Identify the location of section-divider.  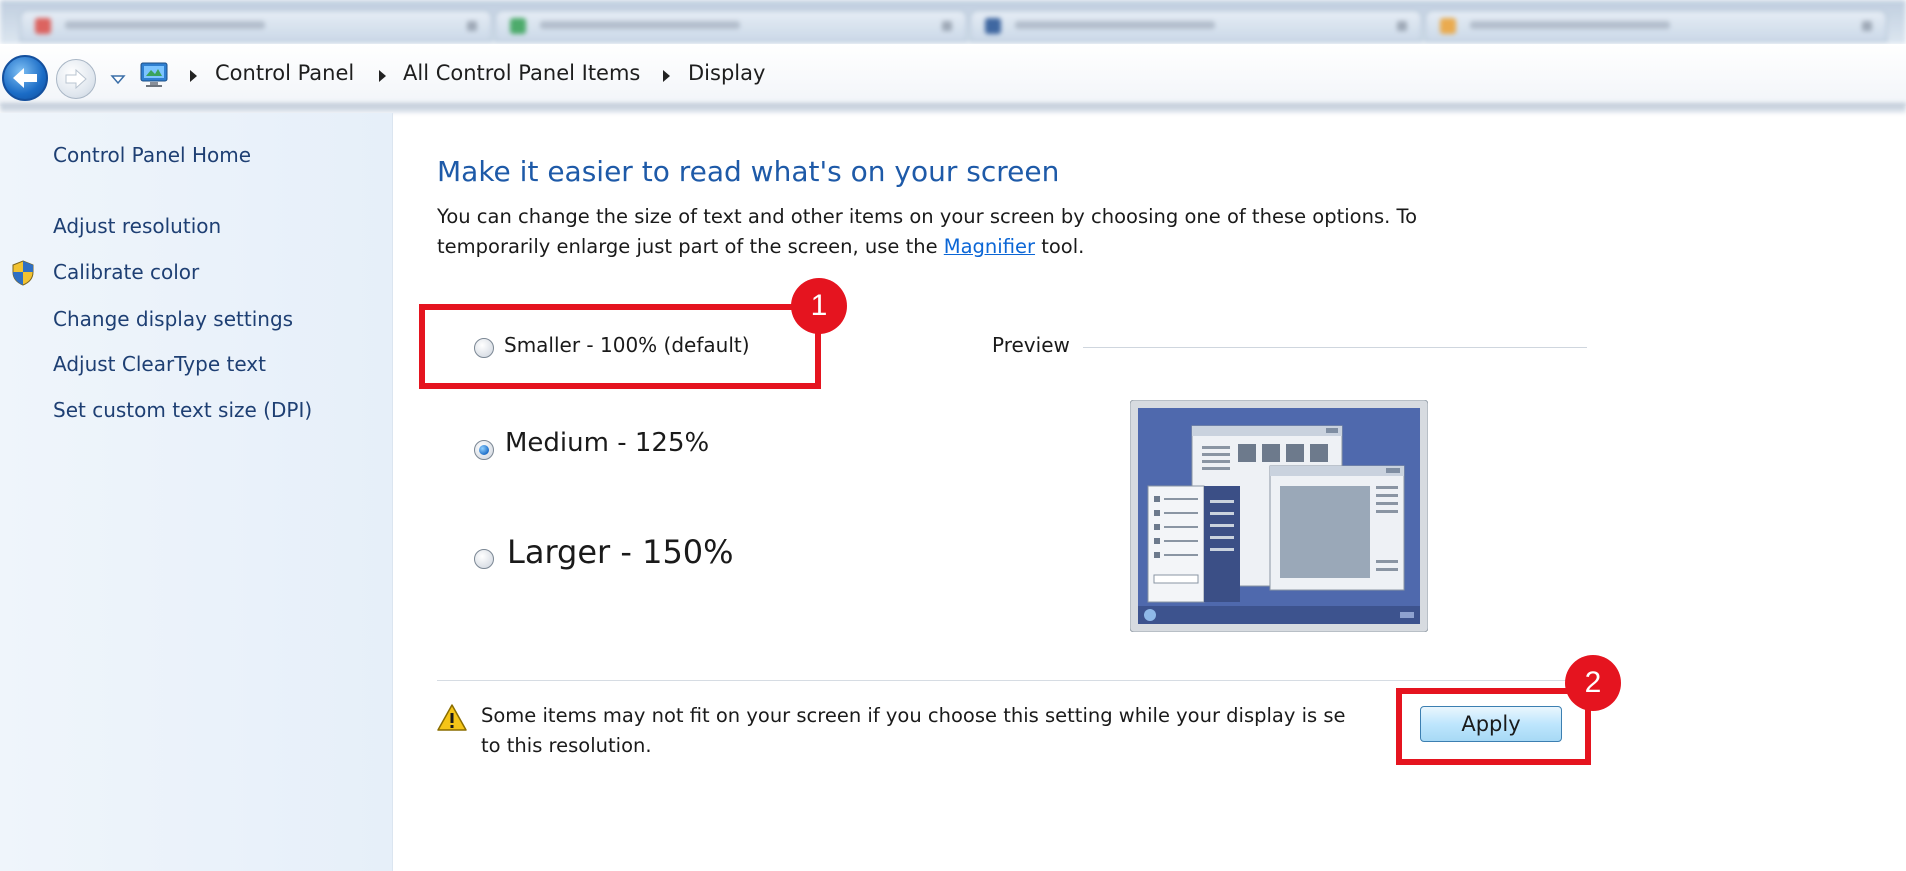
(1012, 680).